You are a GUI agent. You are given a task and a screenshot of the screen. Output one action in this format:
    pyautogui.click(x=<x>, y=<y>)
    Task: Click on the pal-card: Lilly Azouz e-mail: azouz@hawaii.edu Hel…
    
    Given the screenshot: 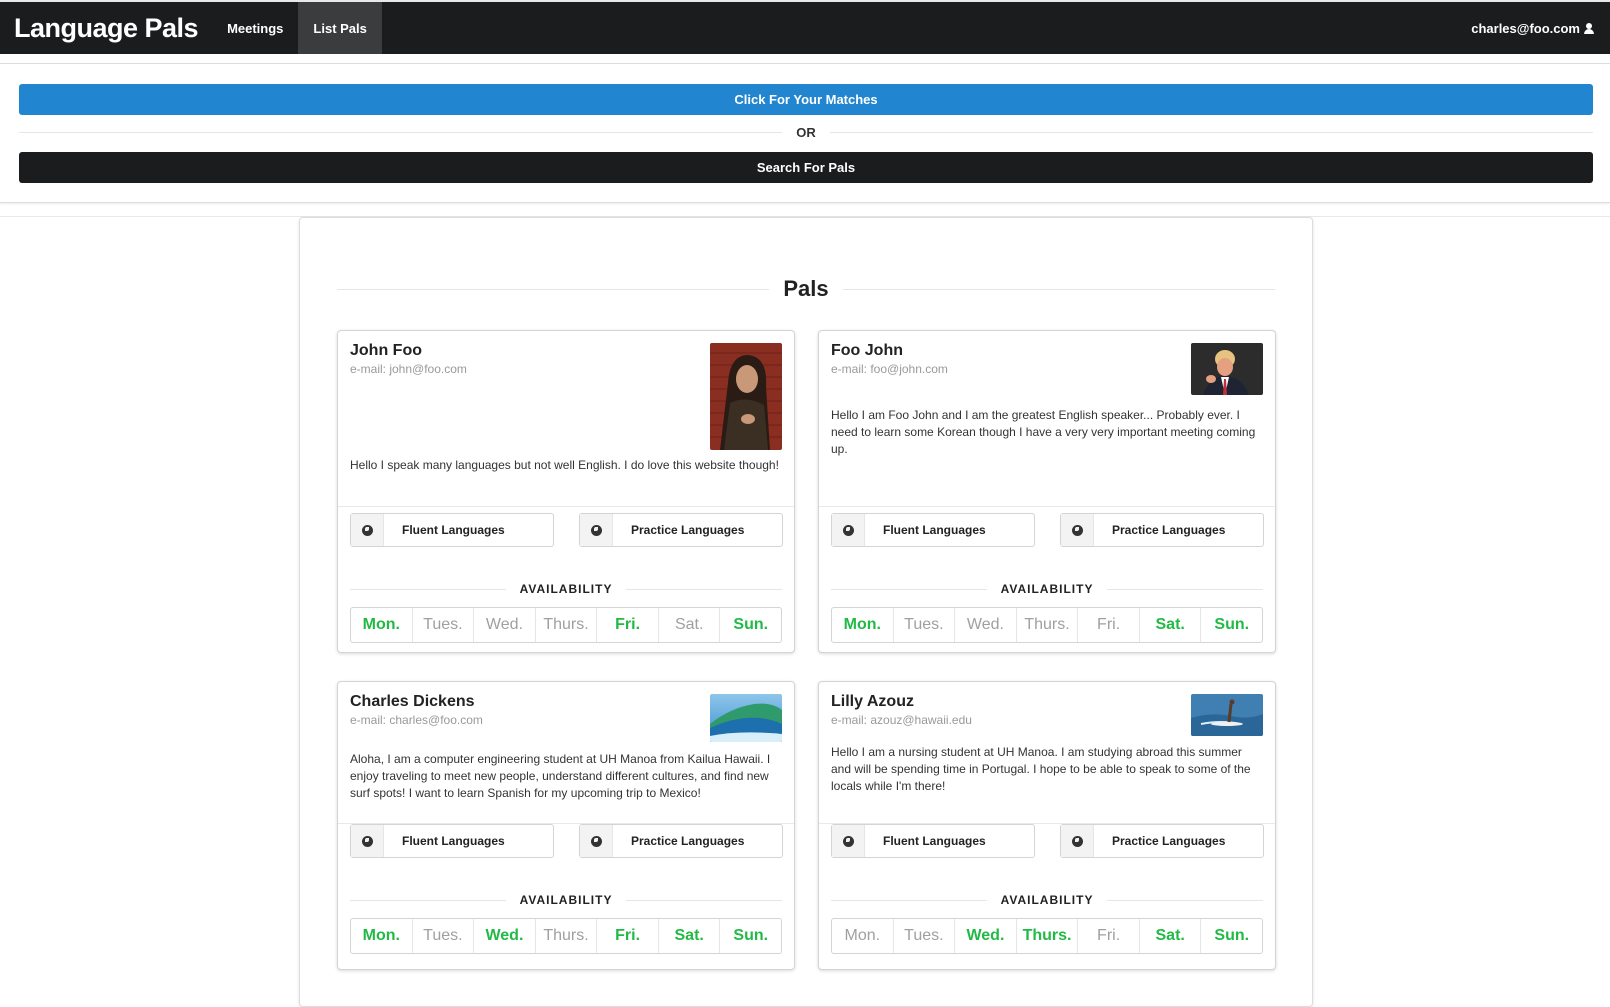 What is the action you would take?
    pyautogui.click(x=1047, y=825)
    